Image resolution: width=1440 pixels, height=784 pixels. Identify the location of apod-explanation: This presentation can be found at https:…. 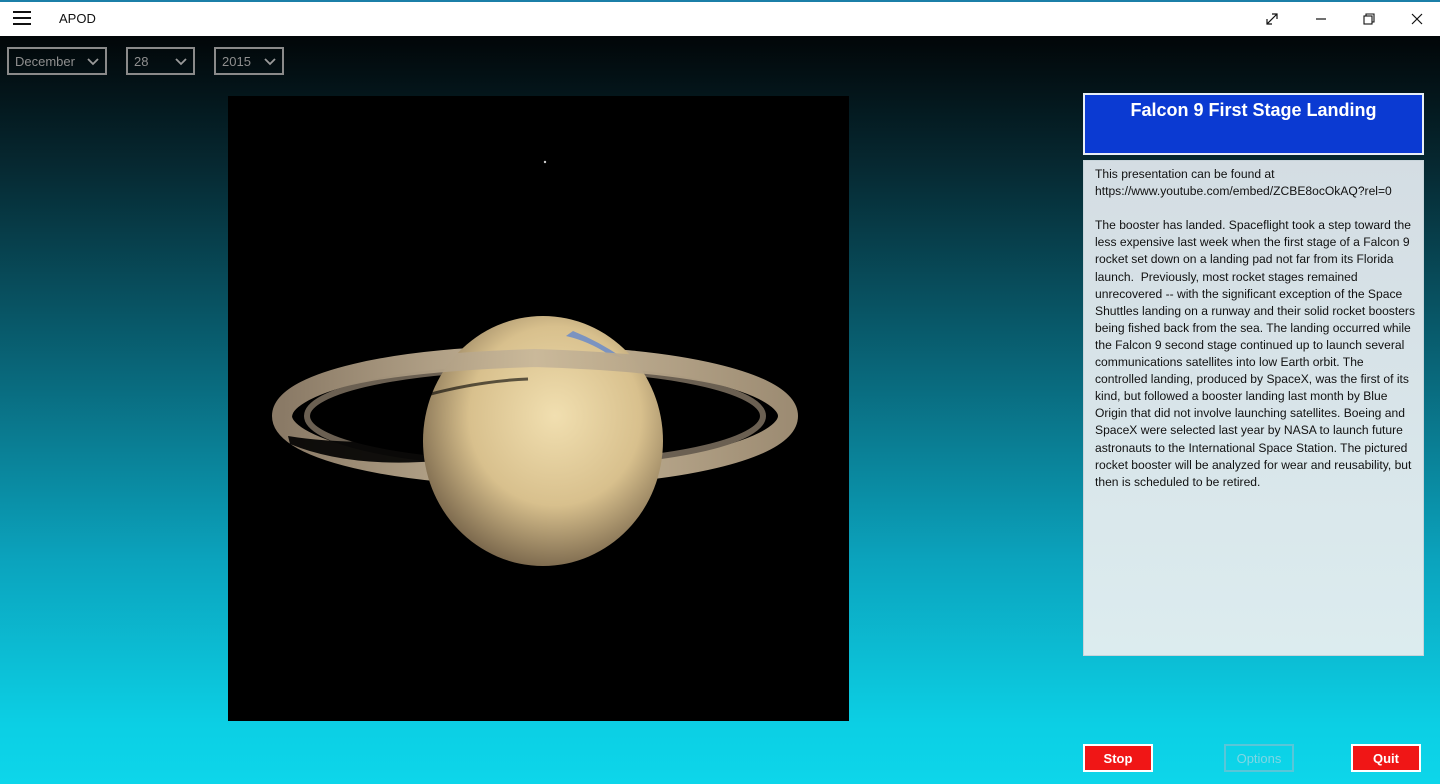
(1253, 408).